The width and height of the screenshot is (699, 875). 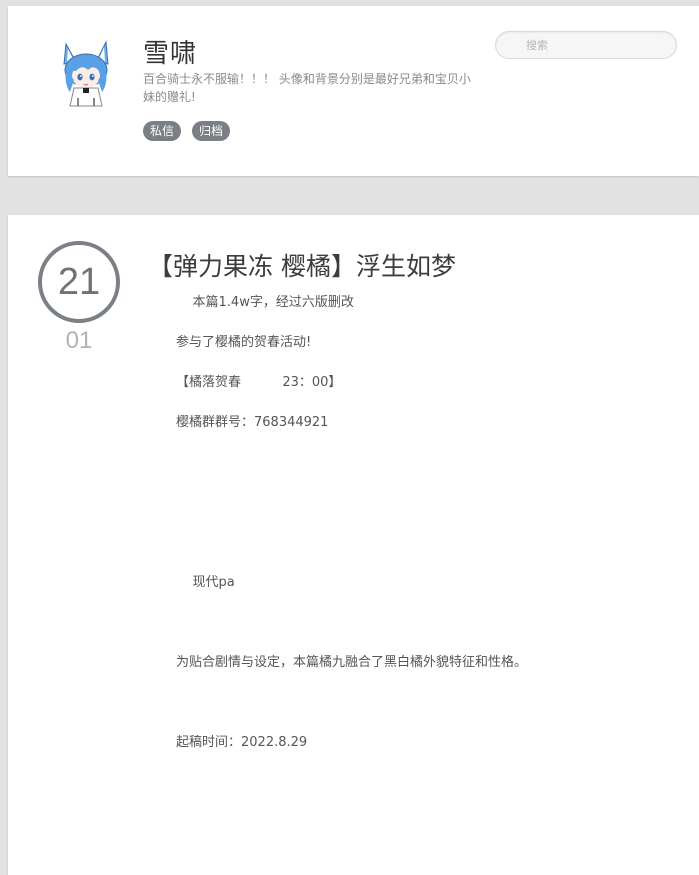 I want to click on archive-link: 归档, so click(x=211, y=131).